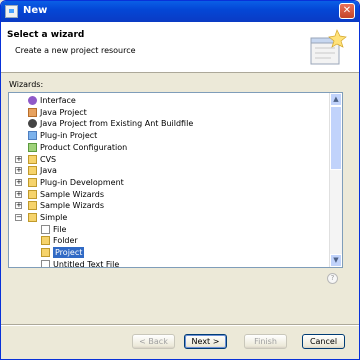 This screenshot has height=360, width=360. Describe the element at coordinates (65, 241) in the screenshot. I see `tree-item-label: Folder` at that location.